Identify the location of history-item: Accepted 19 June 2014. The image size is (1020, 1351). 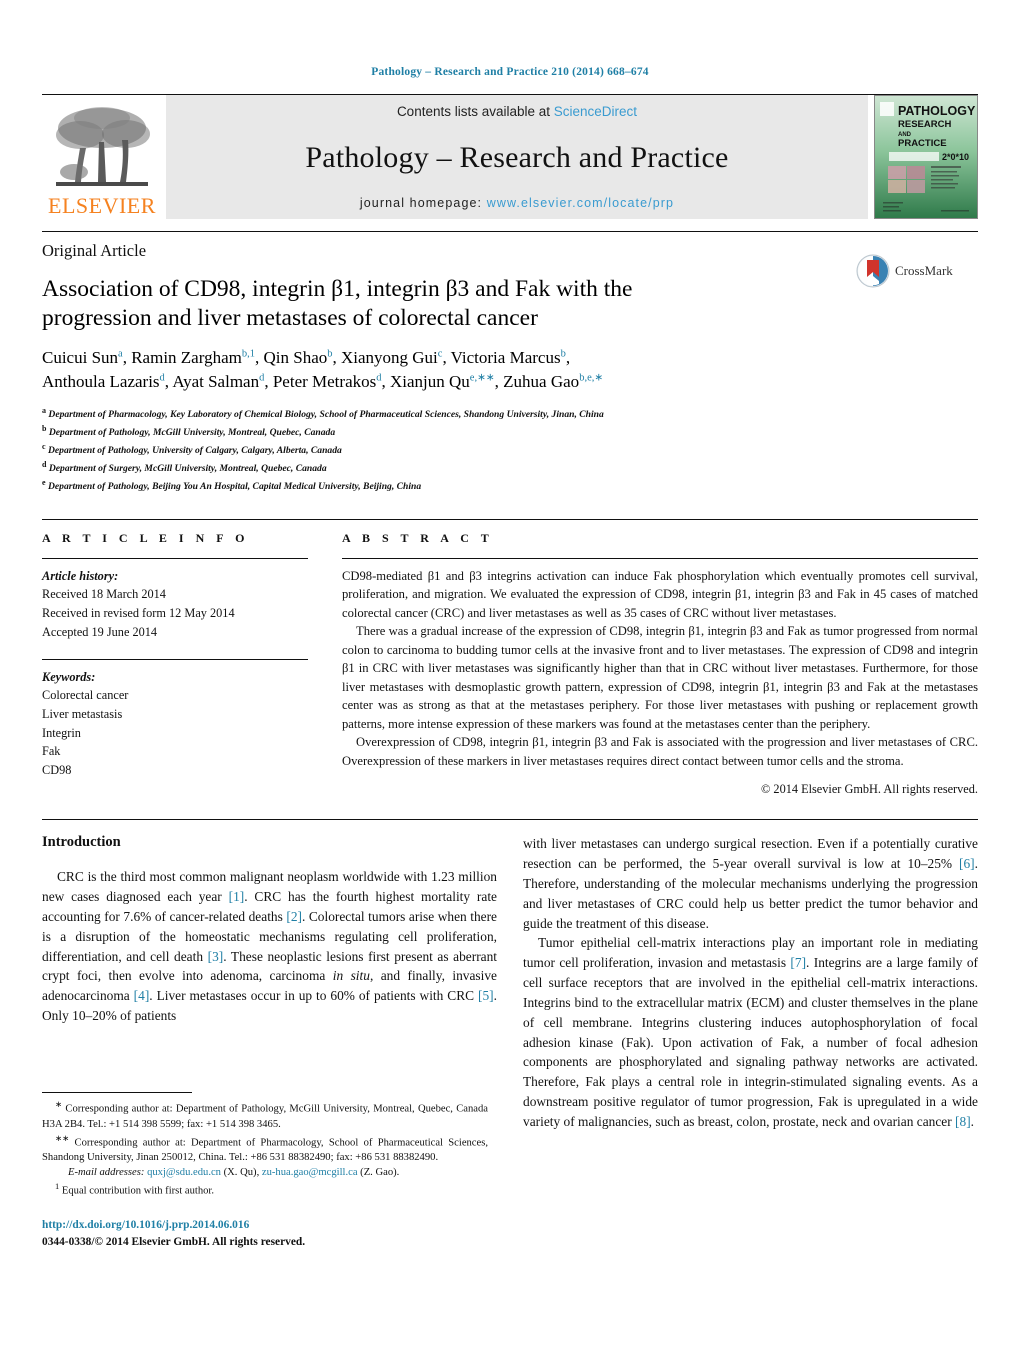
(100, 631).